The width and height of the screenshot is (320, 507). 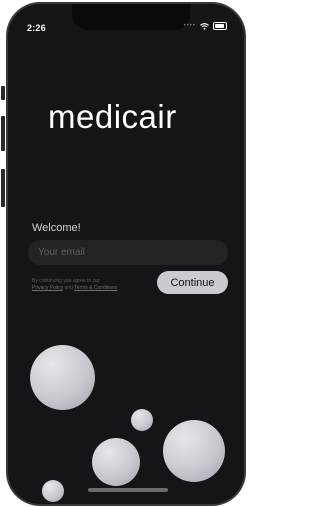 I want to click on notch, so click(x=131, y=17).